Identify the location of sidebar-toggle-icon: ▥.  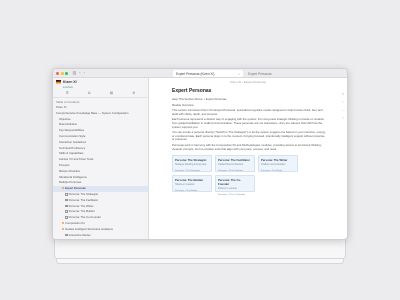
(75, 73).